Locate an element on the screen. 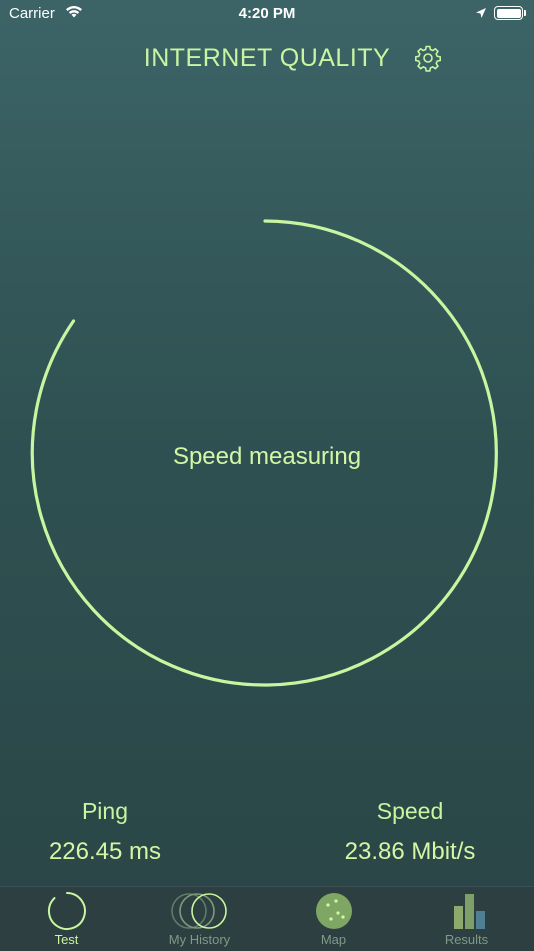  tab-my-history: My History is located at coordinates (199, 919).